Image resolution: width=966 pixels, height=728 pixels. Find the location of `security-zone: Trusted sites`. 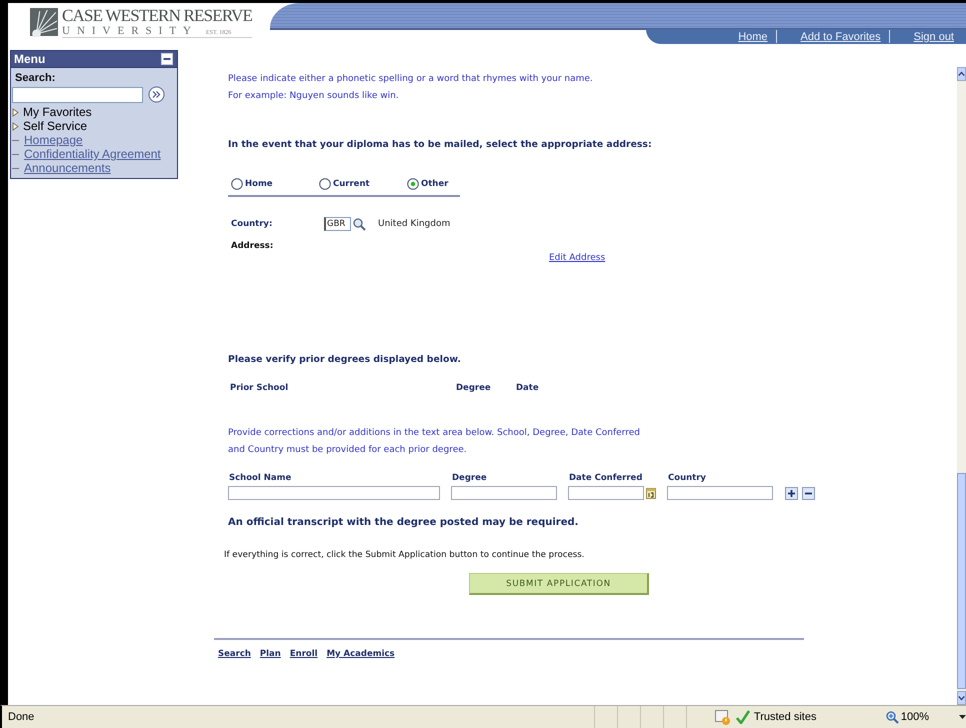

security-zone: Trusted sites is located at coordinates (786, 717).